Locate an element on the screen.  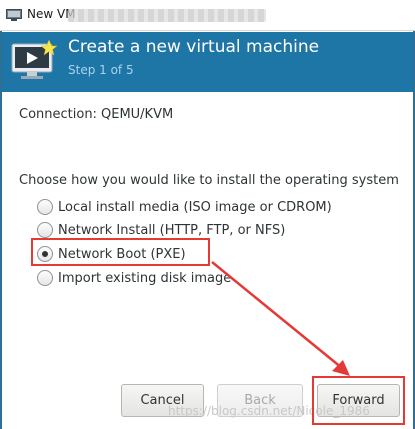
radio-network-install: Network Install (HTTP, FTP, or NFS) is located at coordinates (161, 230).